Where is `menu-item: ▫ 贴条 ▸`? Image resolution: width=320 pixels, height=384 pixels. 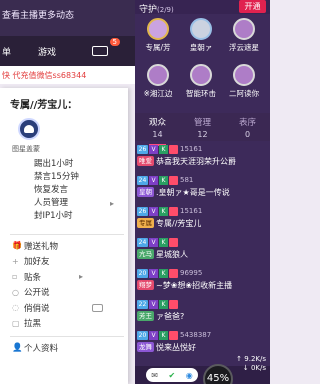 menu-item: ▫ 贴条 ▸ is located at coordinates (57, 277).